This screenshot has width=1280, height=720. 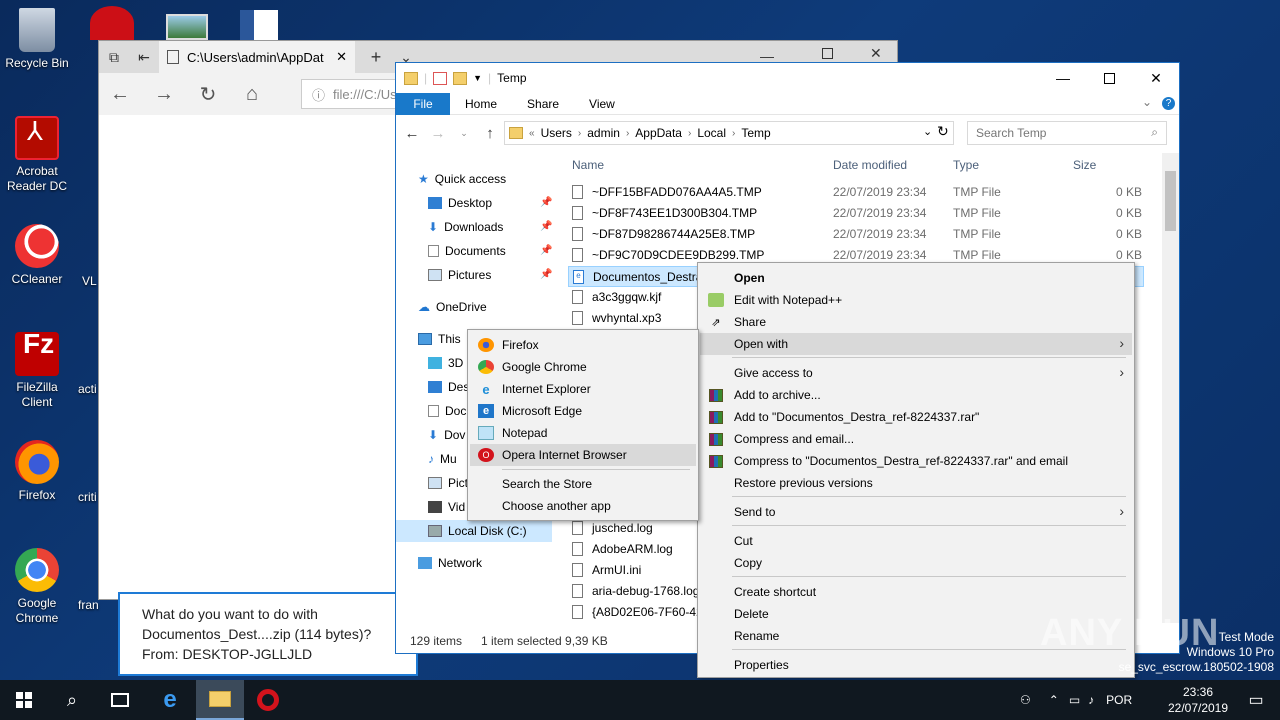 I want to click on menu-item-send-to: Send to ›, so click(x=916, y=512).